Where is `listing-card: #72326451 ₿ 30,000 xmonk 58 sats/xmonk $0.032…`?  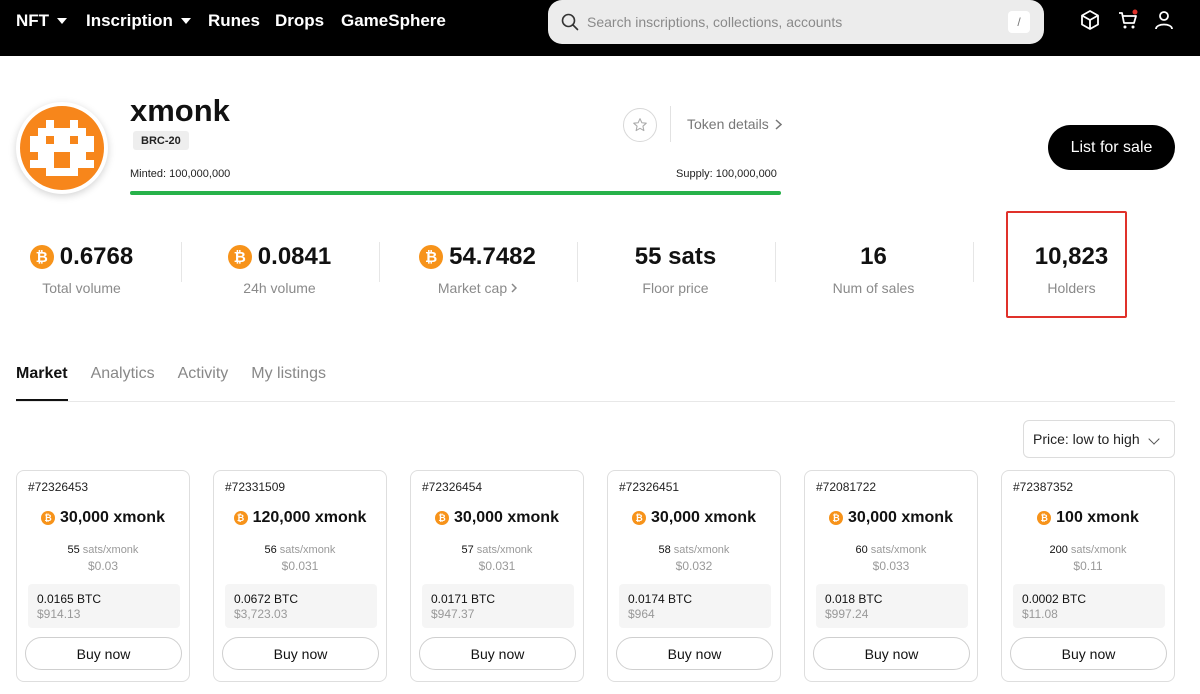 listing-card: #72326451 ₿ 30,000 xmonk 58 sats/xmonk $0.032… is located at coordinates (694, 576).